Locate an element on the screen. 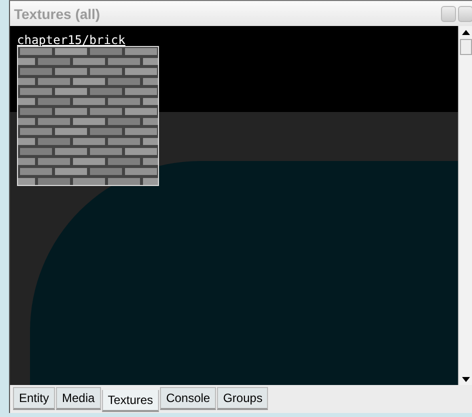 Image resolution: width=472 pixels, height=417 pixels. close-button is located at coordinates (465, 14).